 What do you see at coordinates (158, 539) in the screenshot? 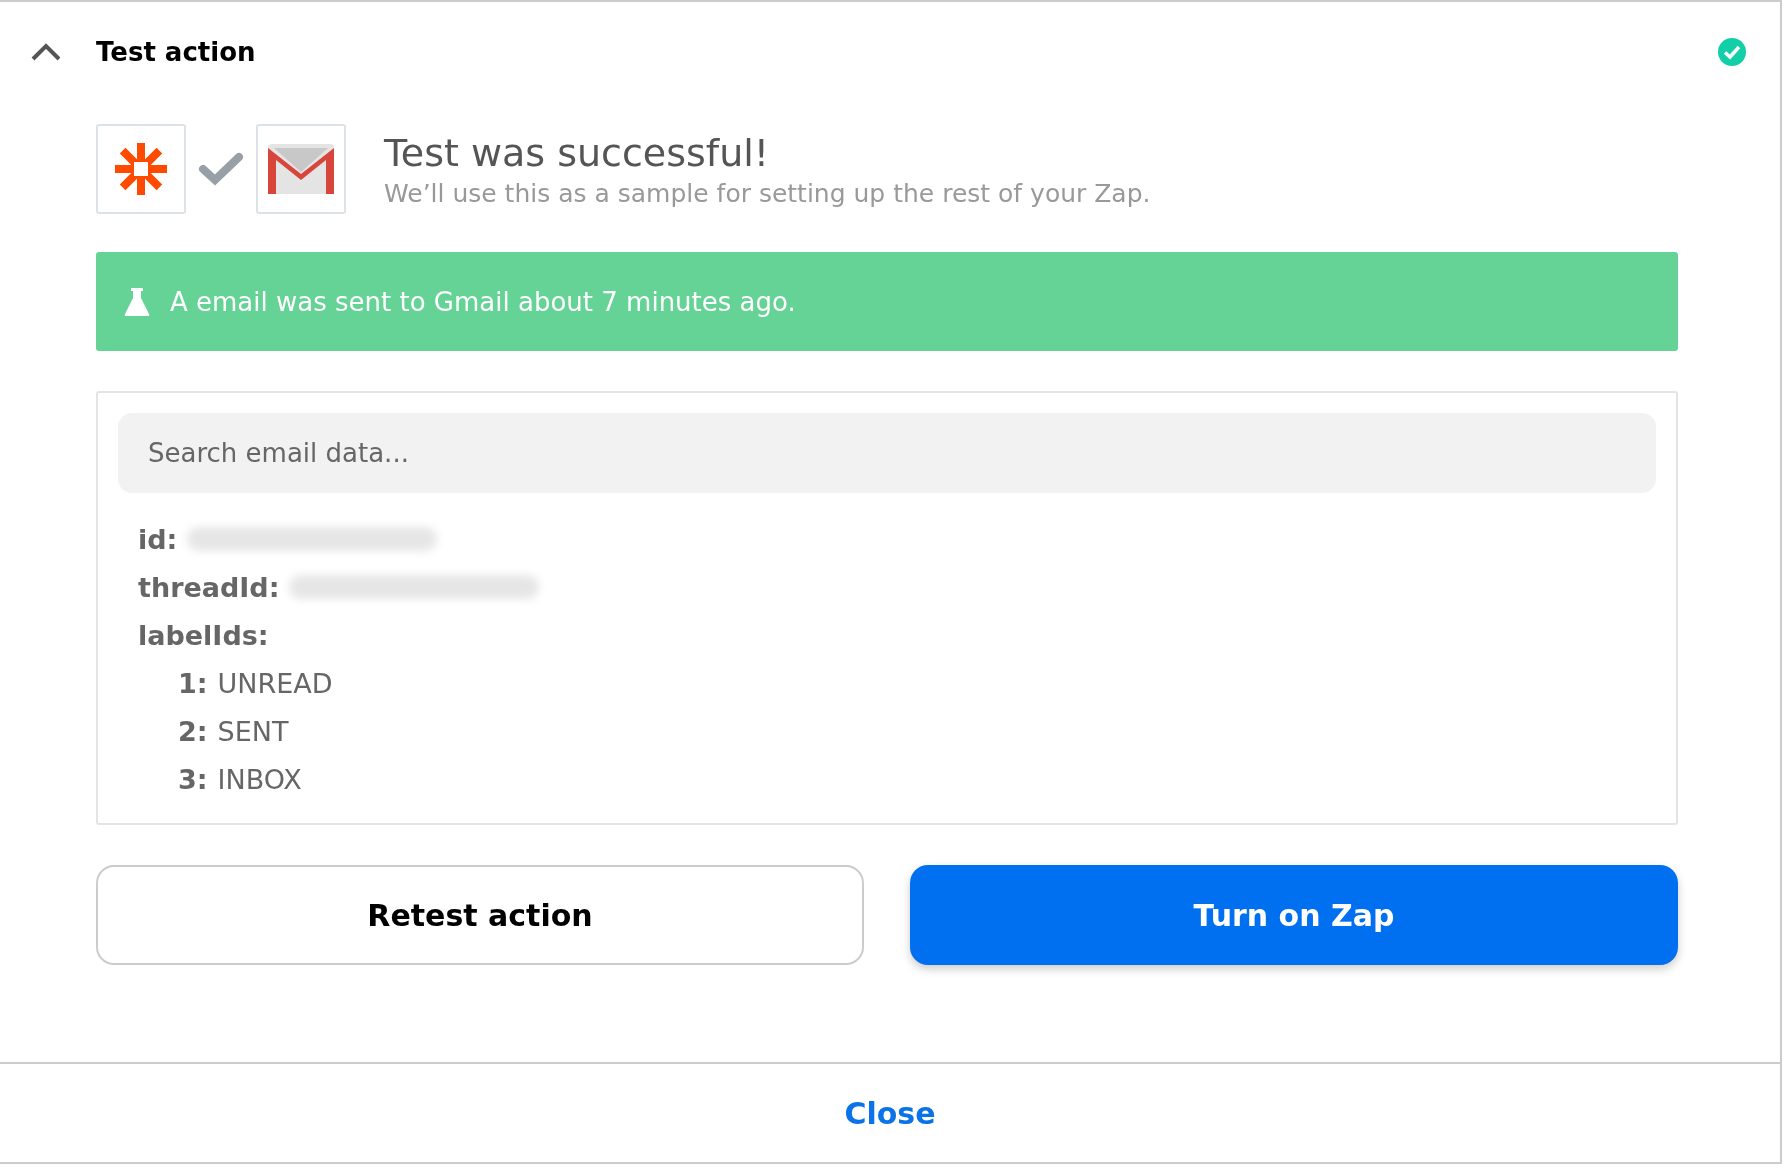
I see `field-key: id:` at bounding box center [158, 539].